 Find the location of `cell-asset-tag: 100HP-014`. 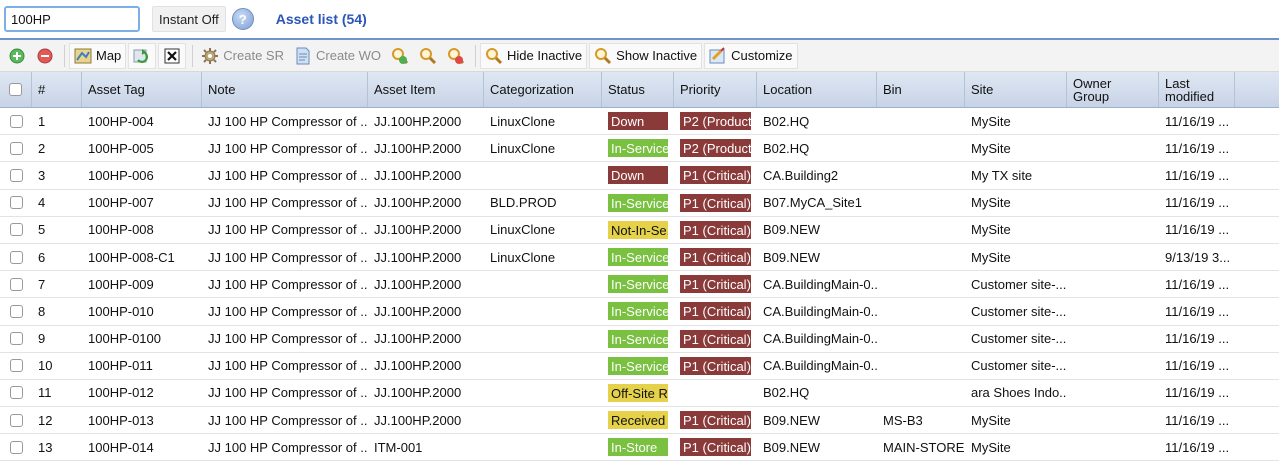

cell-asset-tag: 100HP-014 is located at coordinates (142, 447).